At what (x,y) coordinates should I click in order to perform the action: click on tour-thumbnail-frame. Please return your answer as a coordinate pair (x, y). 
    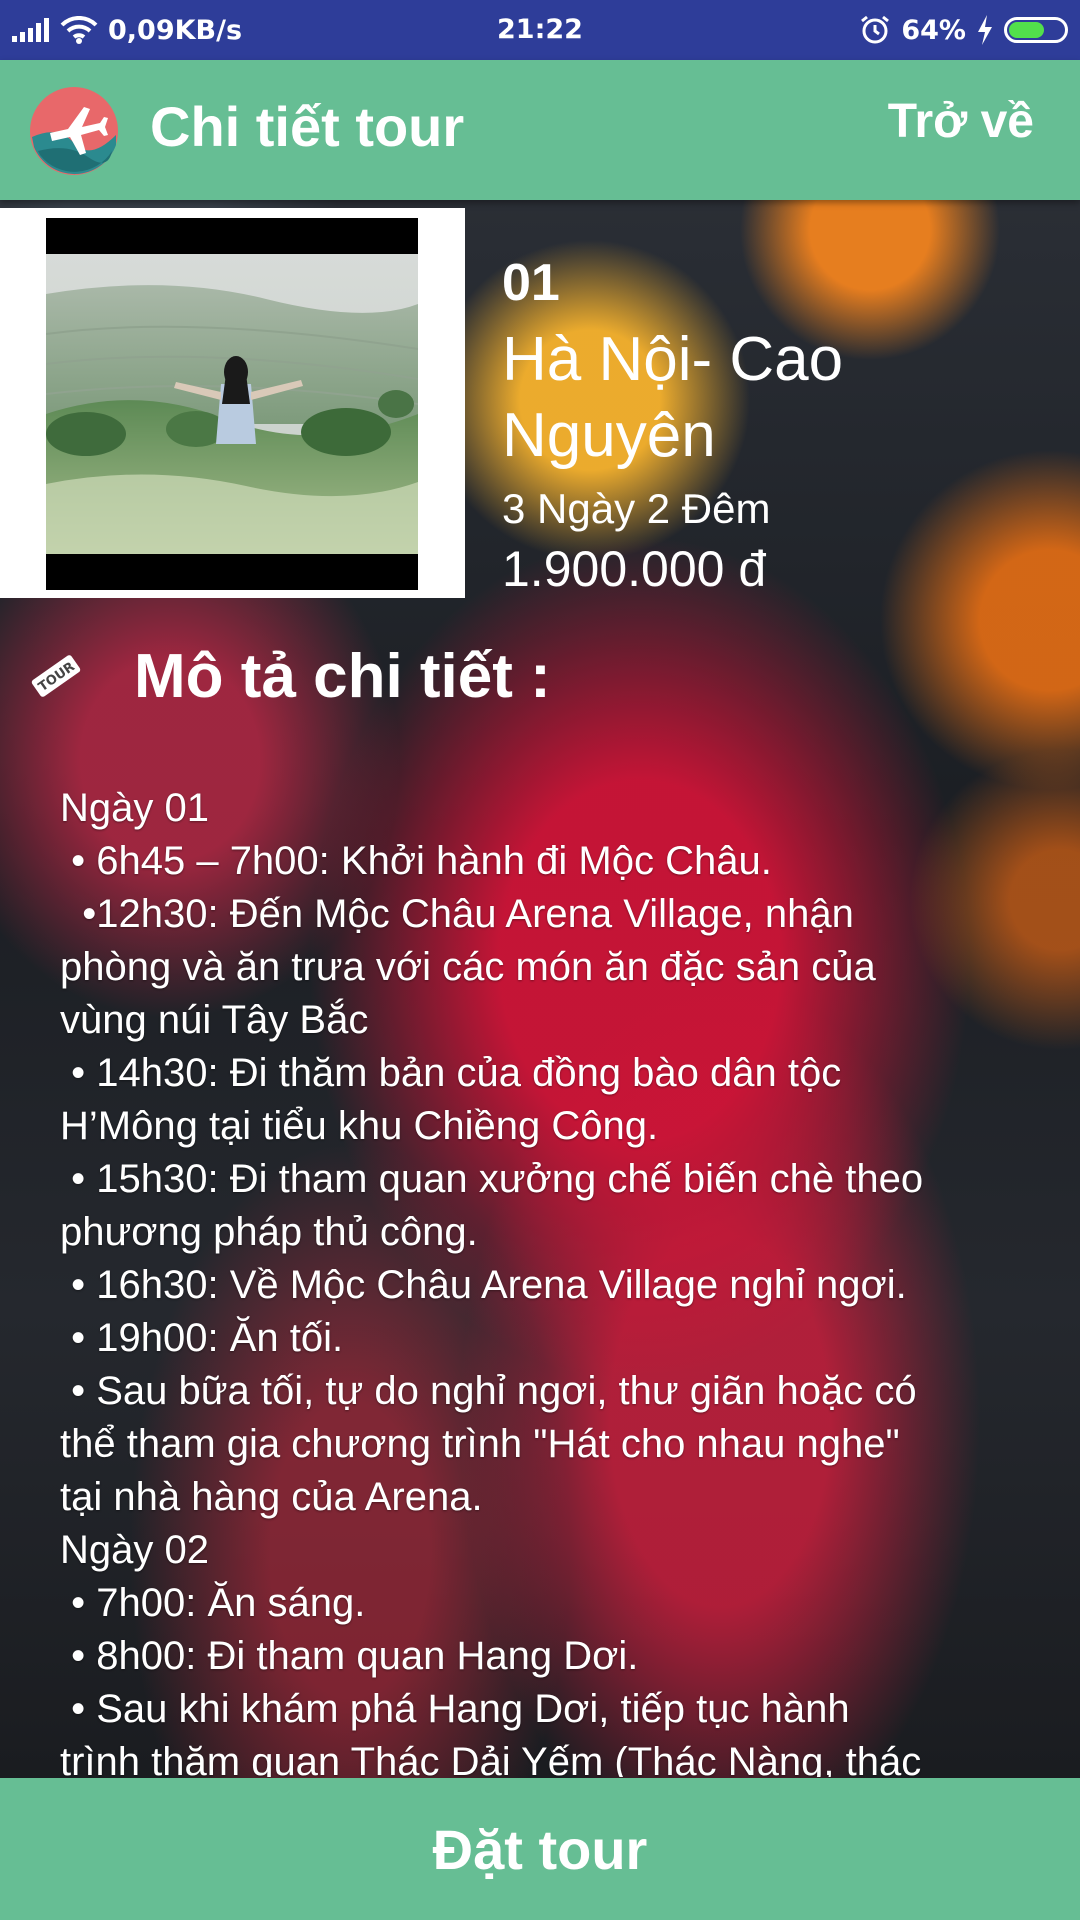
    Looking at the image, I should click on (232, 403).